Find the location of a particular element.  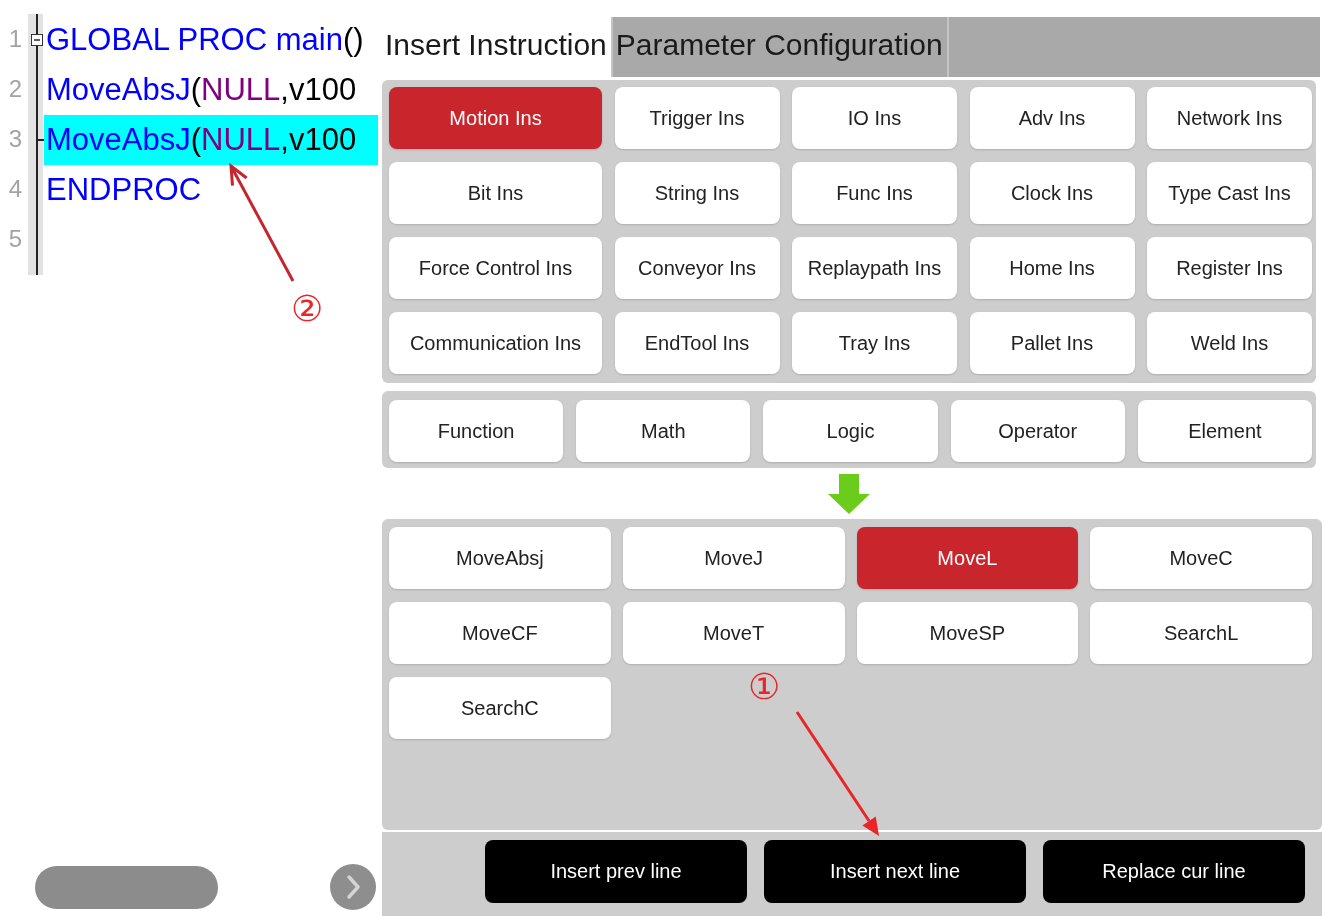

expression-button: Math is located at coordinates (663, 431).